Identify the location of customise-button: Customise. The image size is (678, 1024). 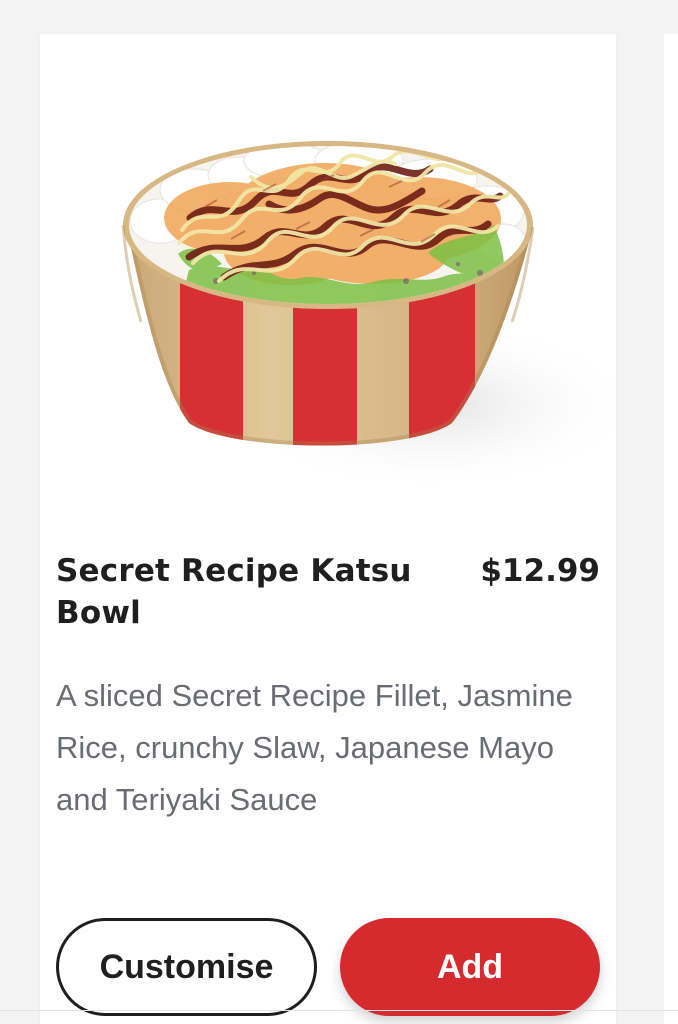
(186, 967).